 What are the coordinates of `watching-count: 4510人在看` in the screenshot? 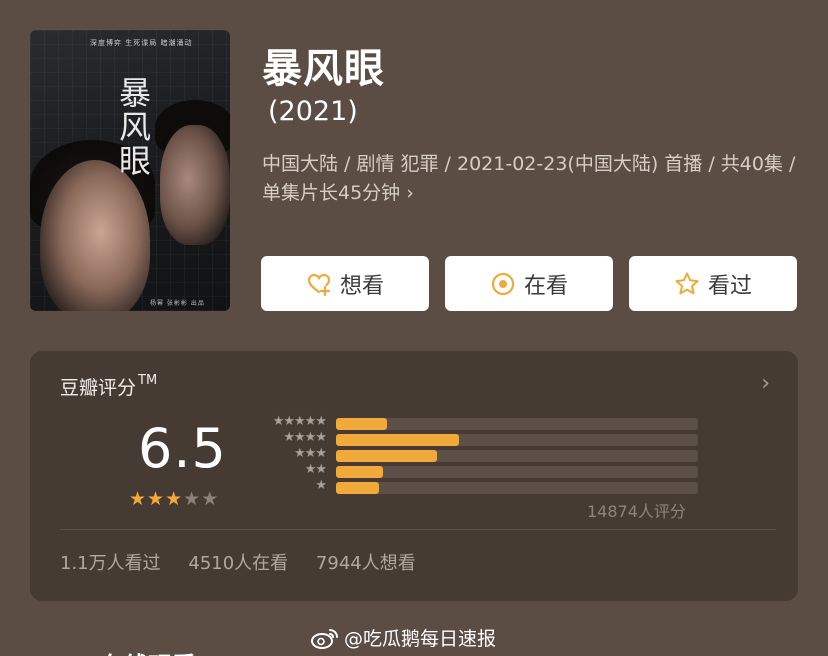 It's located at (238, 563).